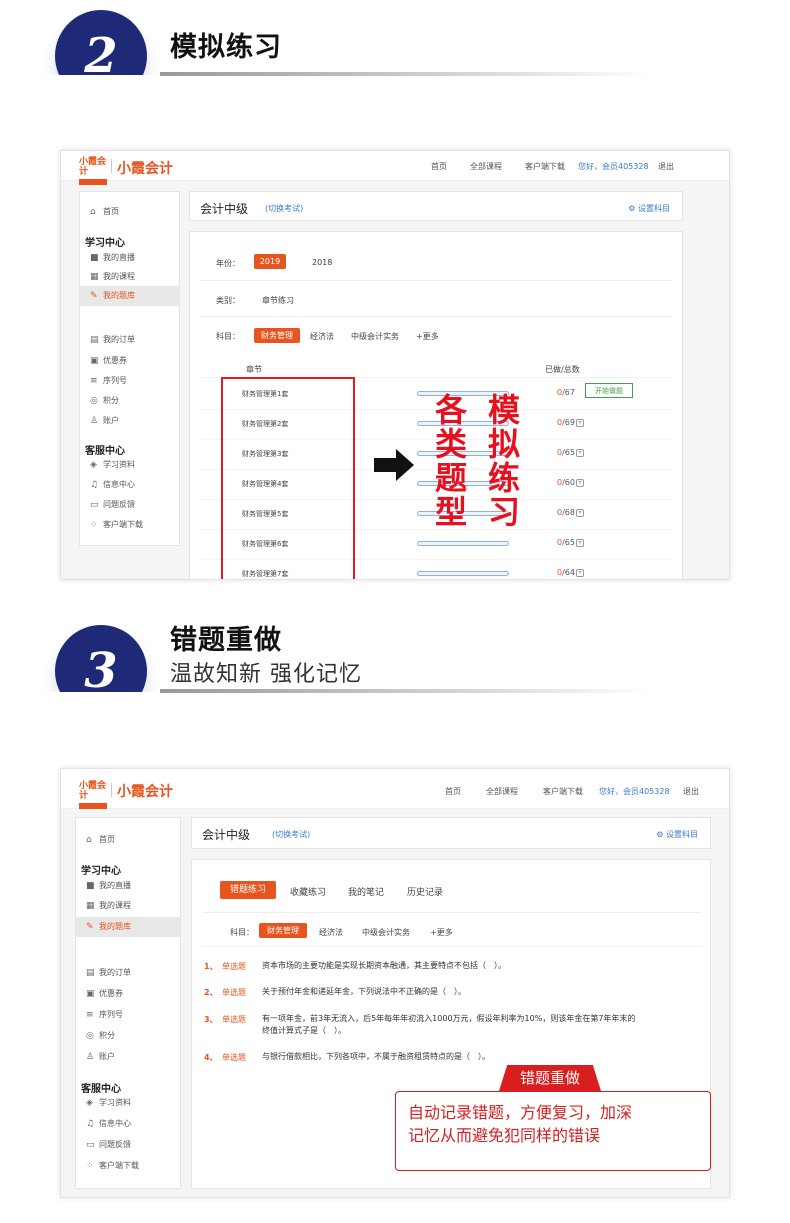  I want to click on overlay-character: 练, so click(503, 478).